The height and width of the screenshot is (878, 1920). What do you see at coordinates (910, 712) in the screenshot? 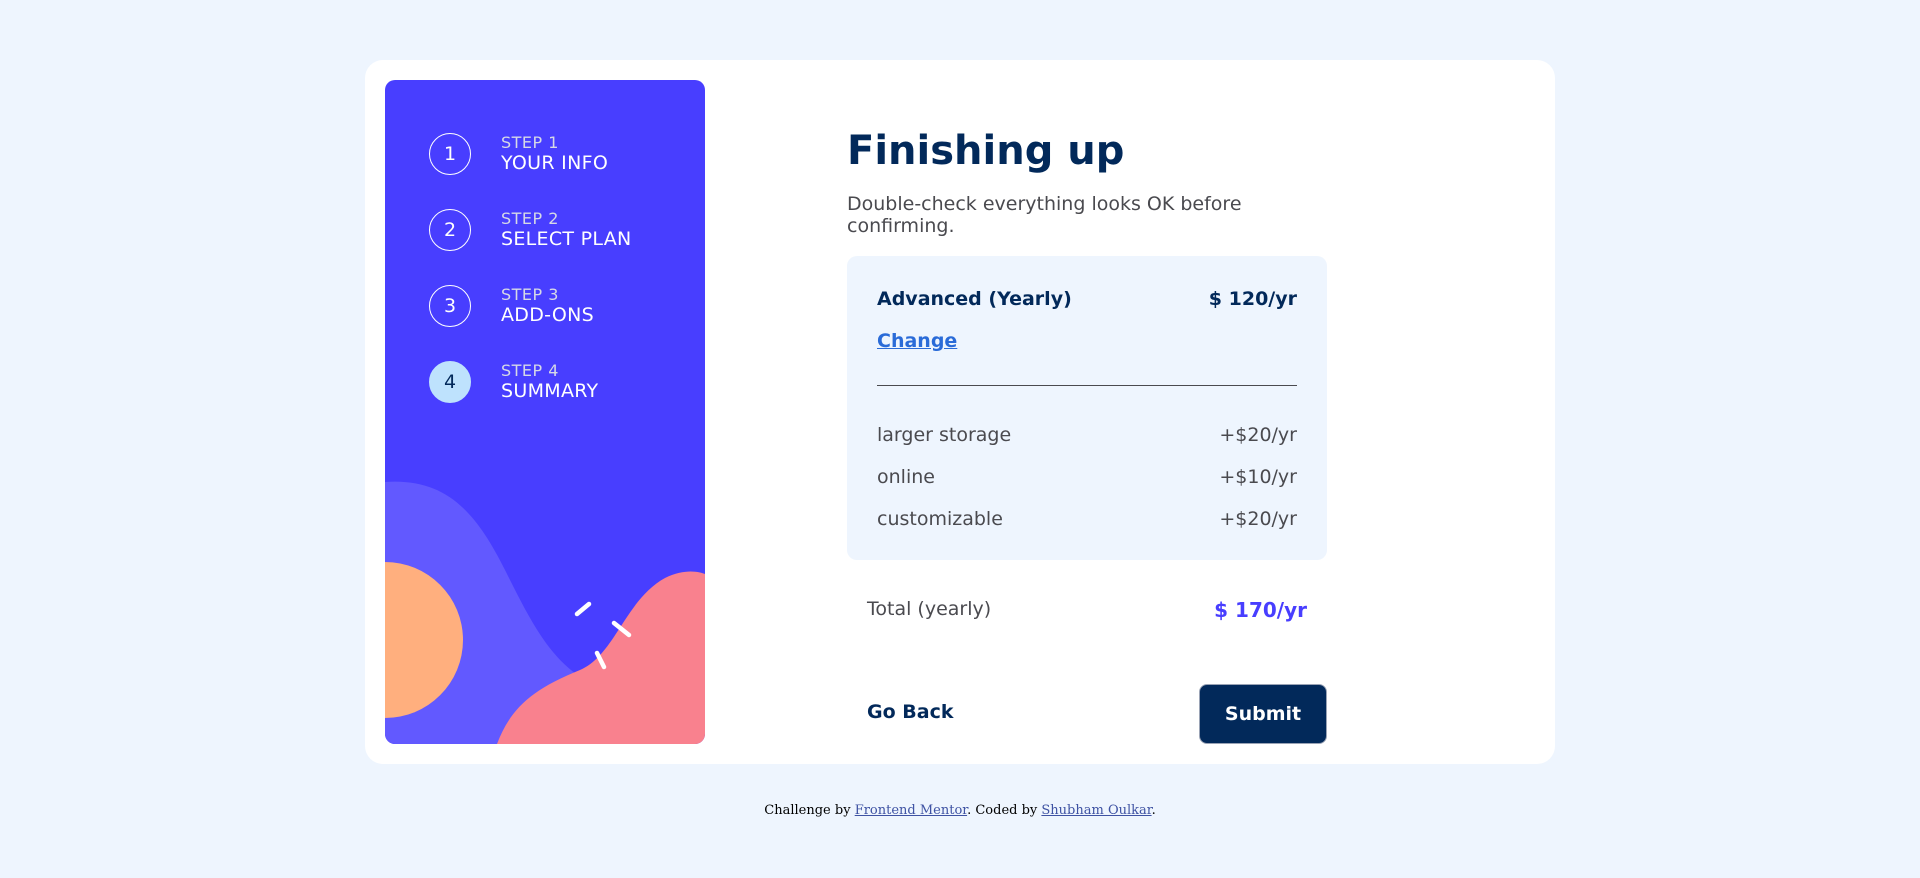
I see `go-back-button: Go Back` at bounding box center [910, 712].